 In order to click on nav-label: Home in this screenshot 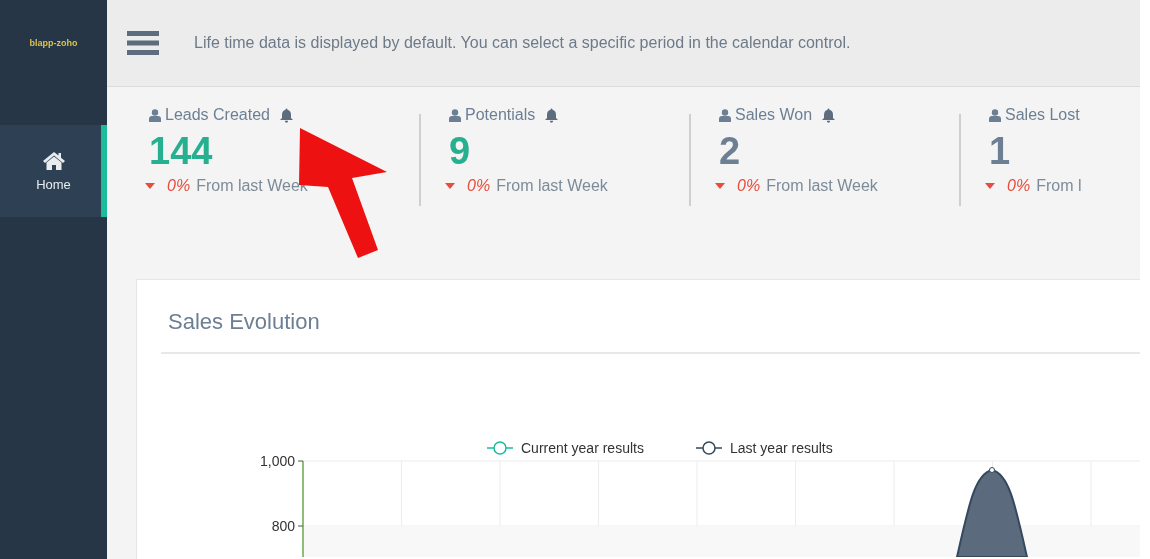, I will do `click(53, 184)`.